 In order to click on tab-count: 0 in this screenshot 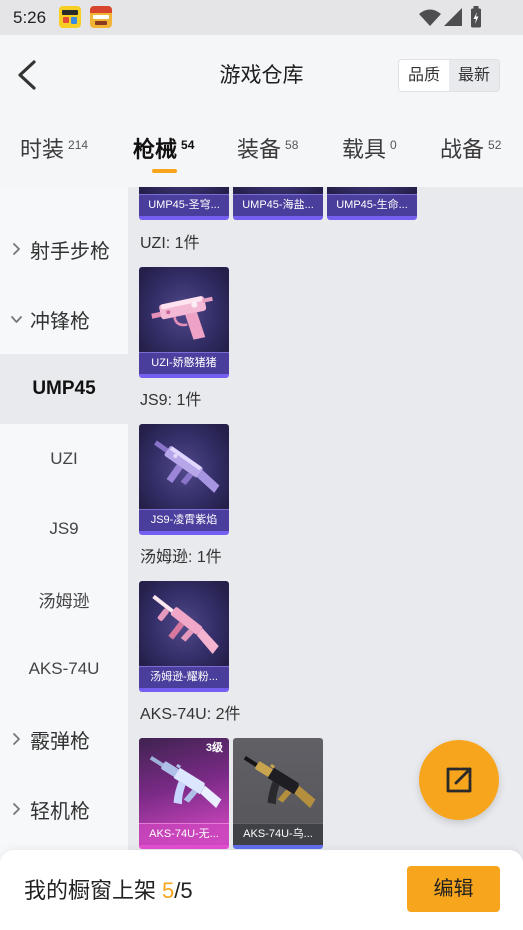, I will do `click(393, 145)`.